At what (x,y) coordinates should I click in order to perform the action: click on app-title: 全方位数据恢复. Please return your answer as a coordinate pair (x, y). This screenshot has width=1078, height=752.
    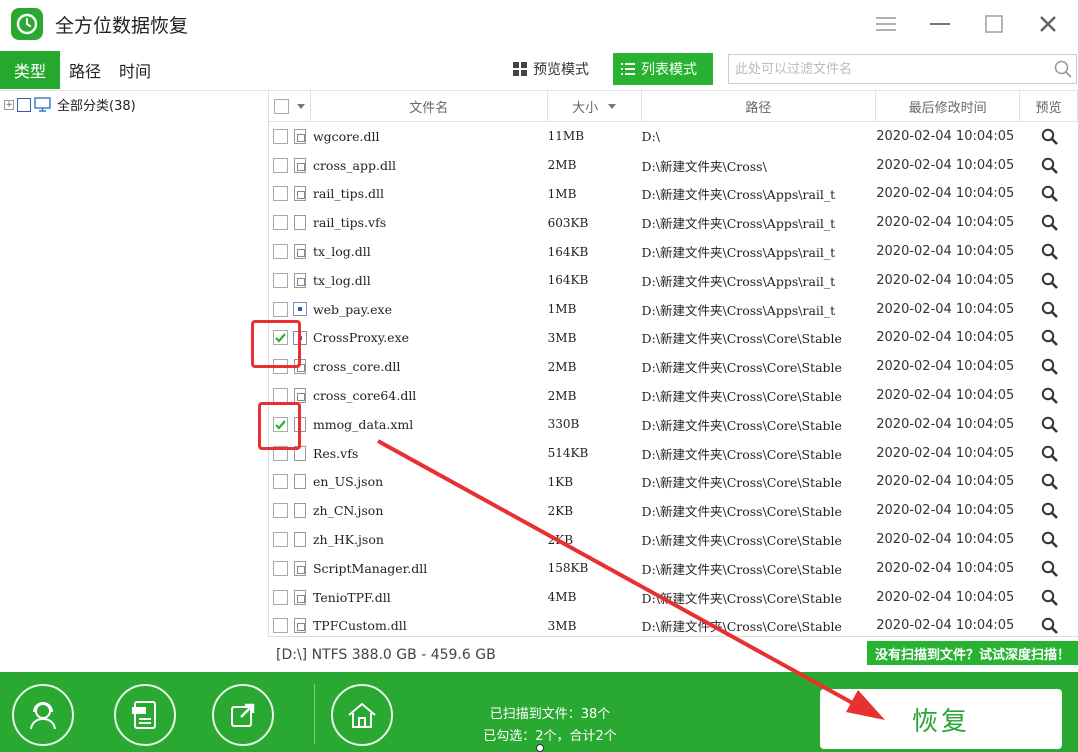
    Looking at the image, I should click on (122, 25).